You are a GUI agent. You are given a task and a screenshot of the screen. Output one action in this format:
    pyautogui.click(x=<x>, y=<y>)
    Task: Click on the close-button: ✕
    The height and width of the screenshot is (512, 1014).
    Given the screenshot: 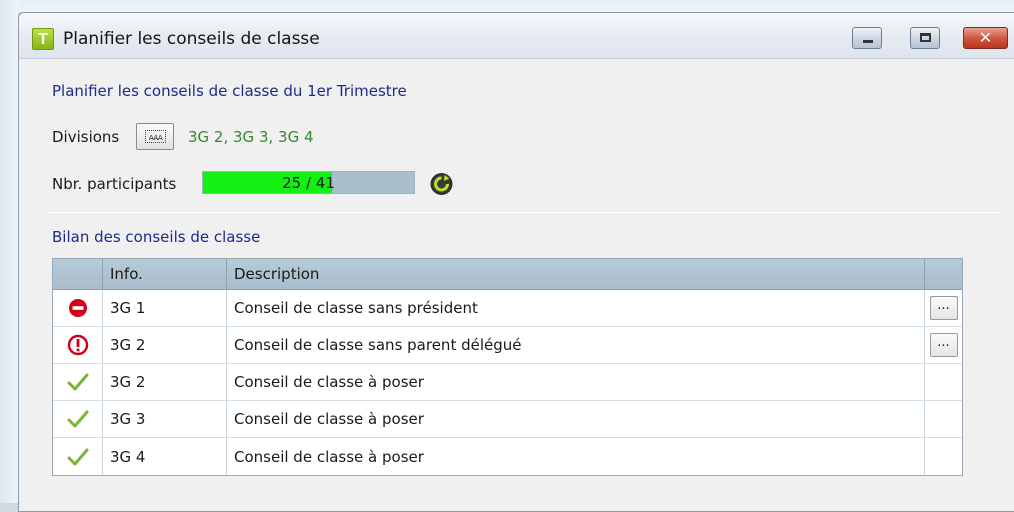 What is the action you would take?
    pyautogui.click(x=985, y=38)
    